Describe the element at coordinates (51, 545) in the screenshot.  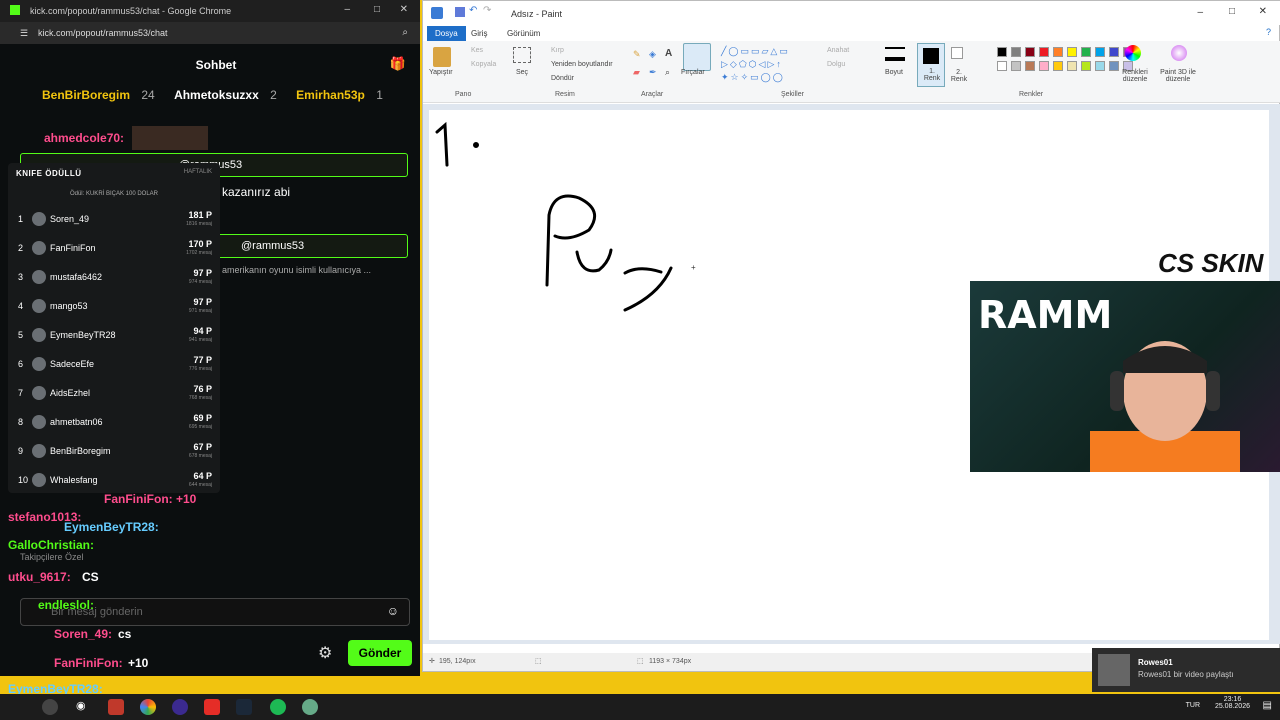
I see `chat-message-user: GalloChristian:` at that location.